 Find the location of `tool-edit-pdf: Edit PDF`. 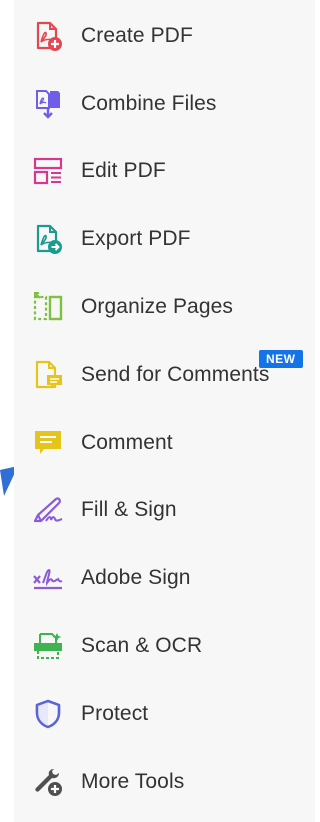

tool-edit-pdf: Edit PDF is located at coordinates (164, 172).